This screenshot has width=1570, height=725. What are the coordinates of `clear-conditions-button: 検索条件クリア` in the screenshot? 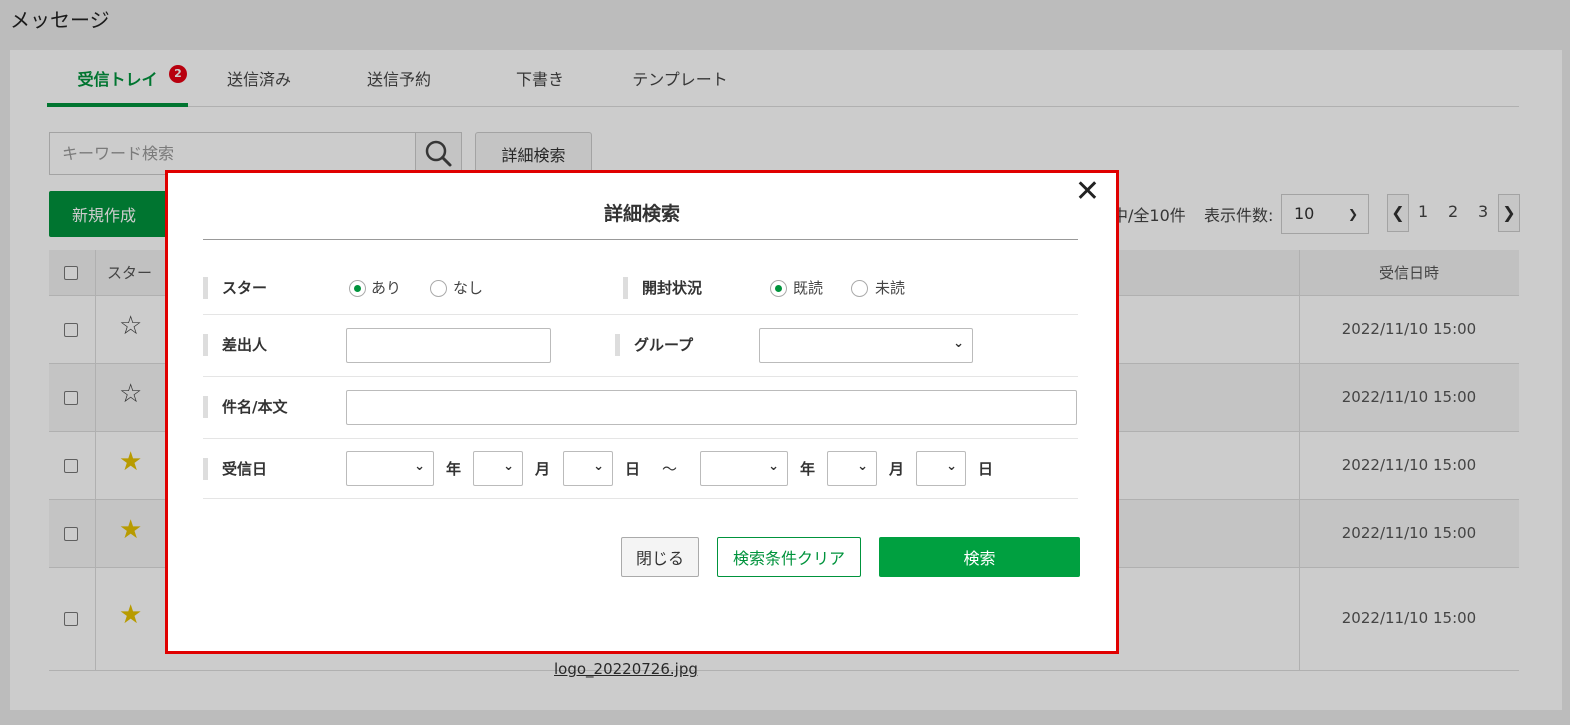 It's located at (789, 557).